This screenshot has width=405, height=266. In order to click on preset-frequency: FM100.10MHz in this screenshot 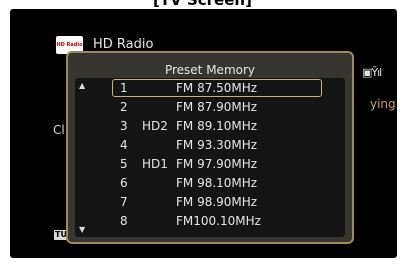, I will do `click(218, 221)`.